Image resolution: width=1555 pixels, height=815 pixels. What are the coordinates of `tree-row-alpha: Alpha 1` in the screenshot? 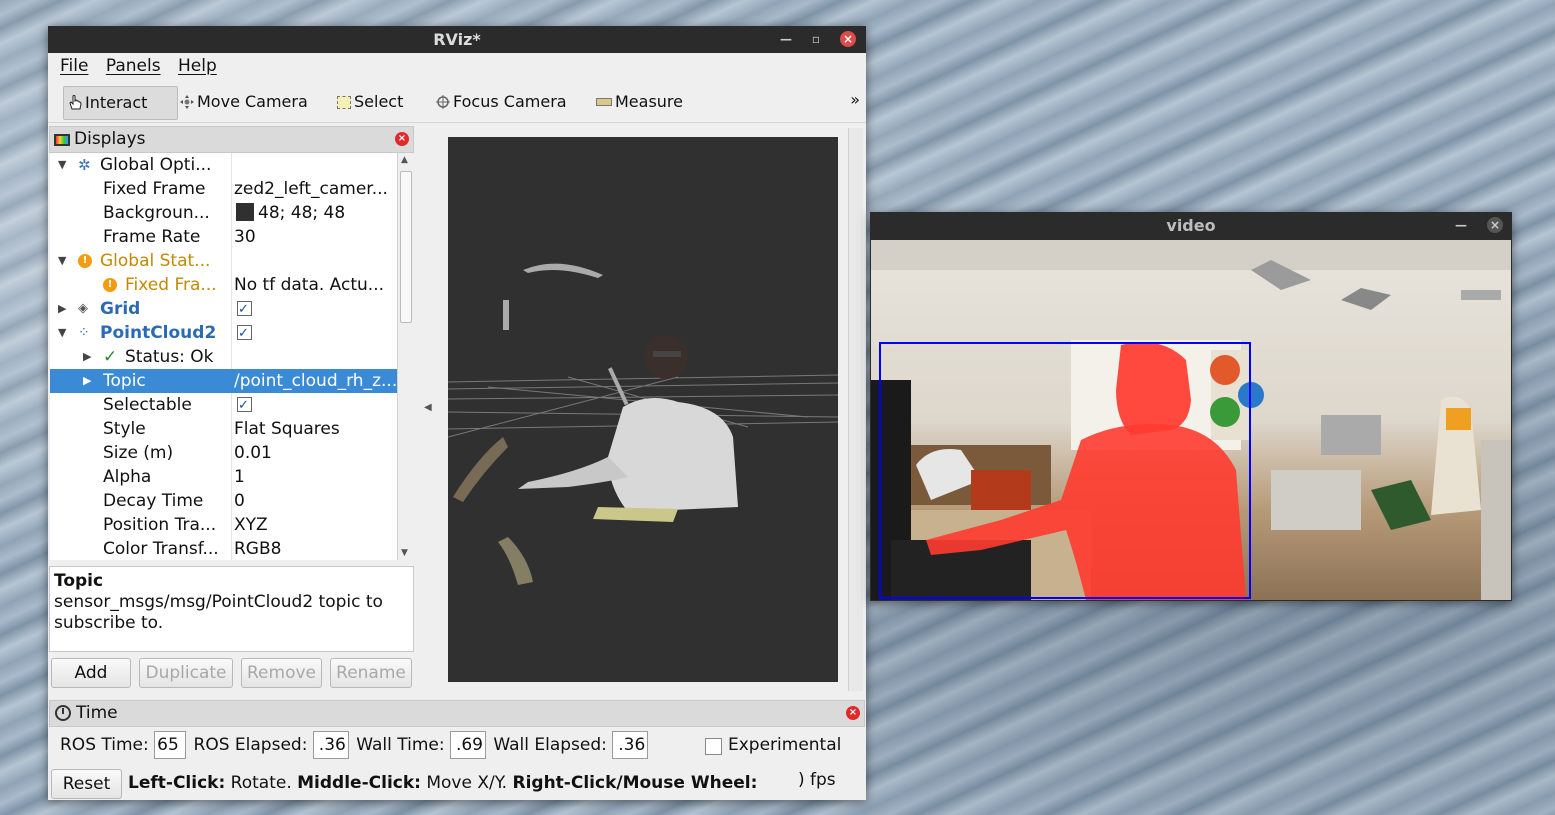 It's located at (223, 477).